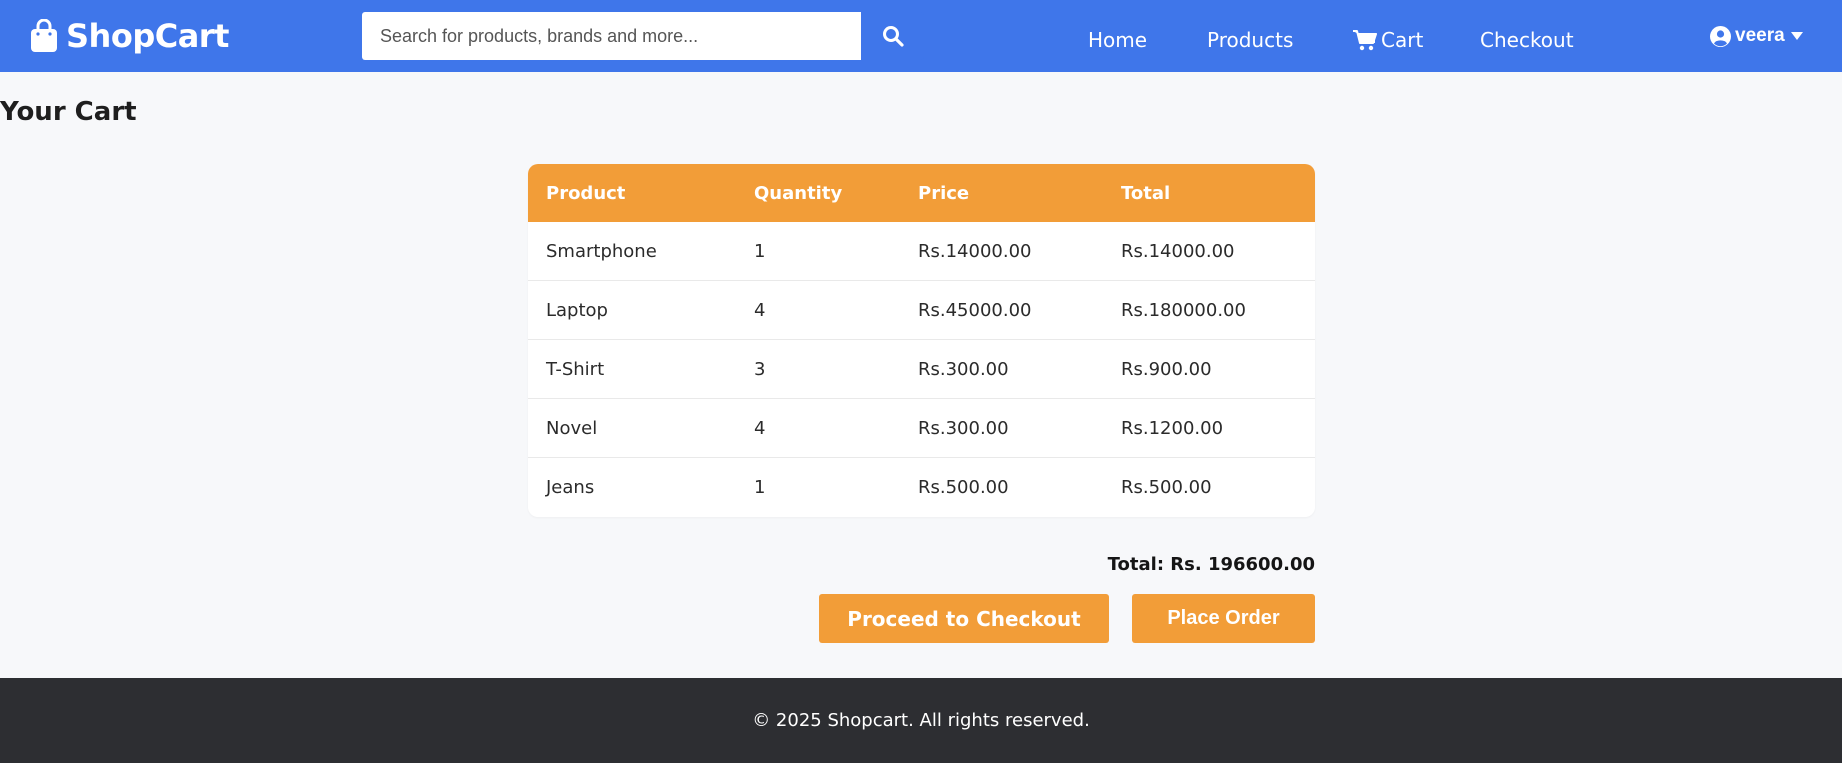 The image size is (1842, 763). I want to click on nav-cart: Cart, so click(1388, 40).